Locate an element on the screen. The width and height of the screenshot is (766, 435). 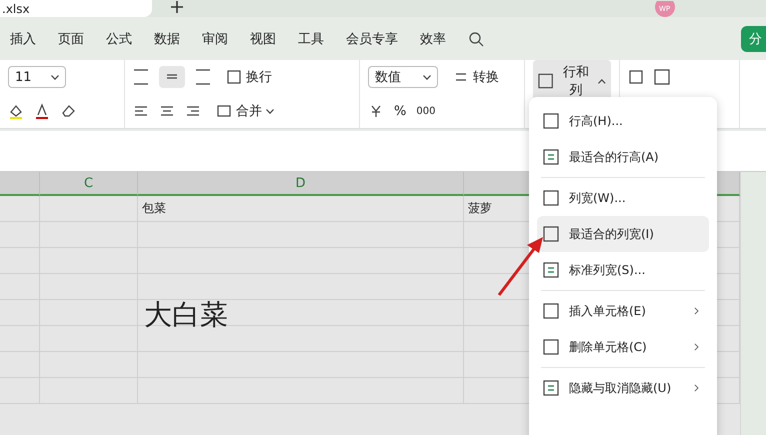
align-top-icon is located at coordinates (141, 77).